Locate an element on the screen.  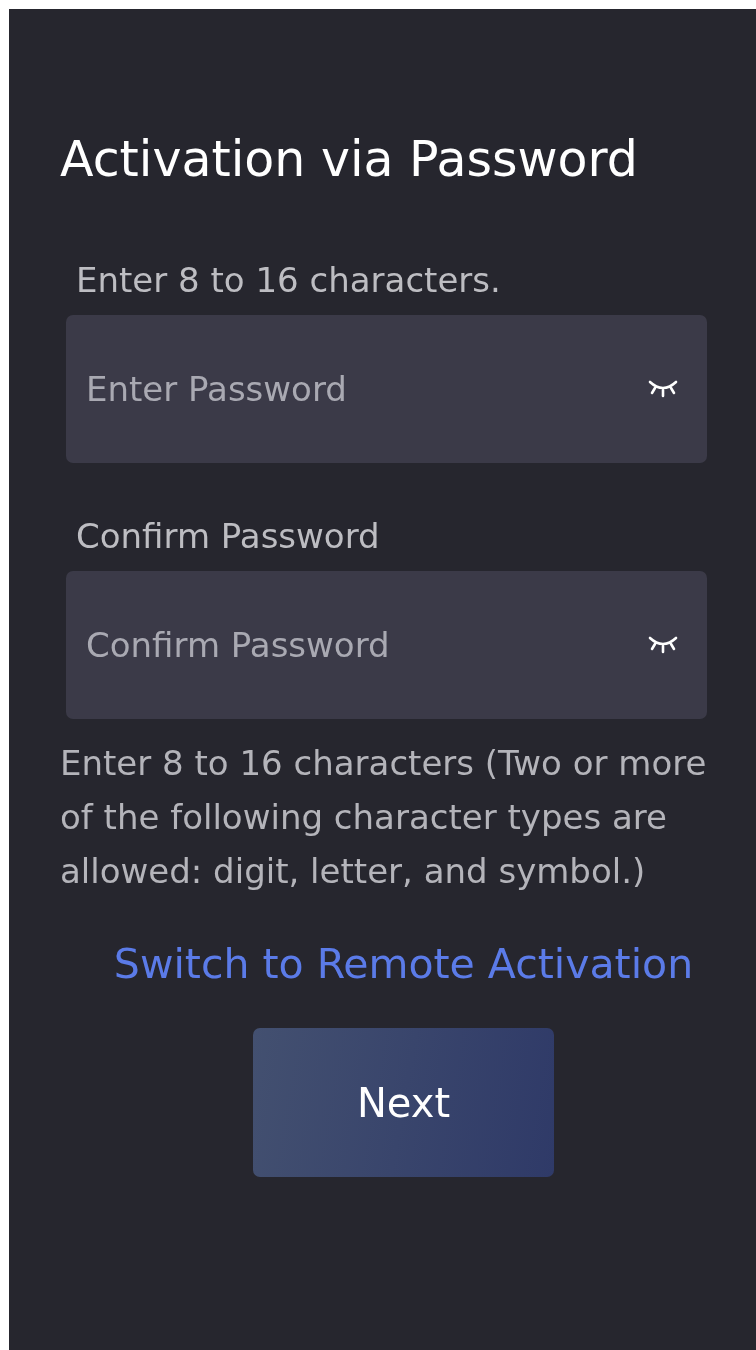
password-field: Confirm Password is located at coordinates (386, 645).